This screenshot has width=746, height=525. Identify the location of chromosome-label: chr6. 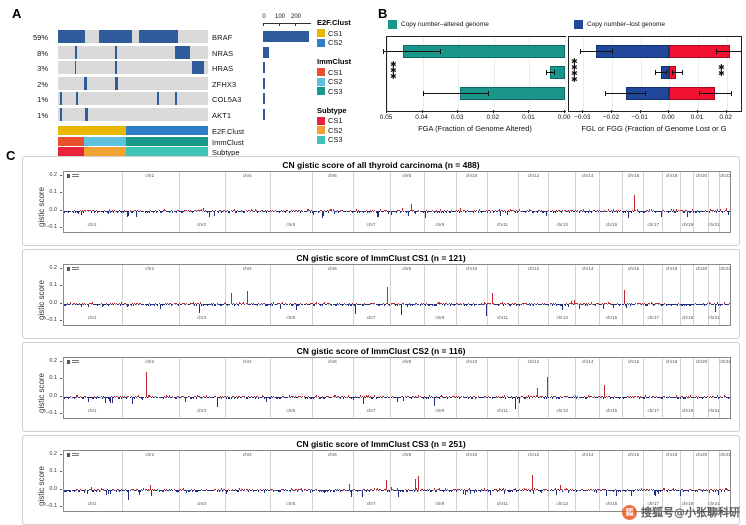
(332, 175).